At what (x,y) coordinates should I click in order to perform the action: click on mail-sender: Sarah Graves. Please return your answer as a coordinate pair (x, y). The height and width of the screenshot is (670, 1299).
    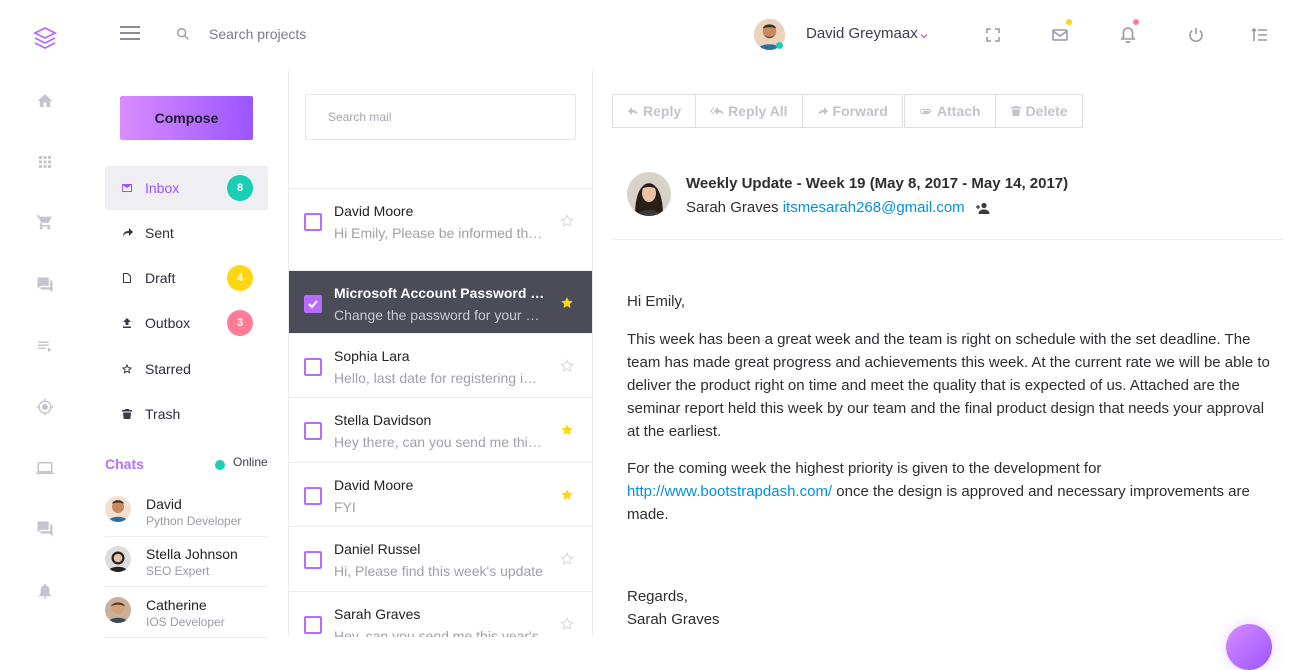
    Looking at the image, I should click on (377, 614).